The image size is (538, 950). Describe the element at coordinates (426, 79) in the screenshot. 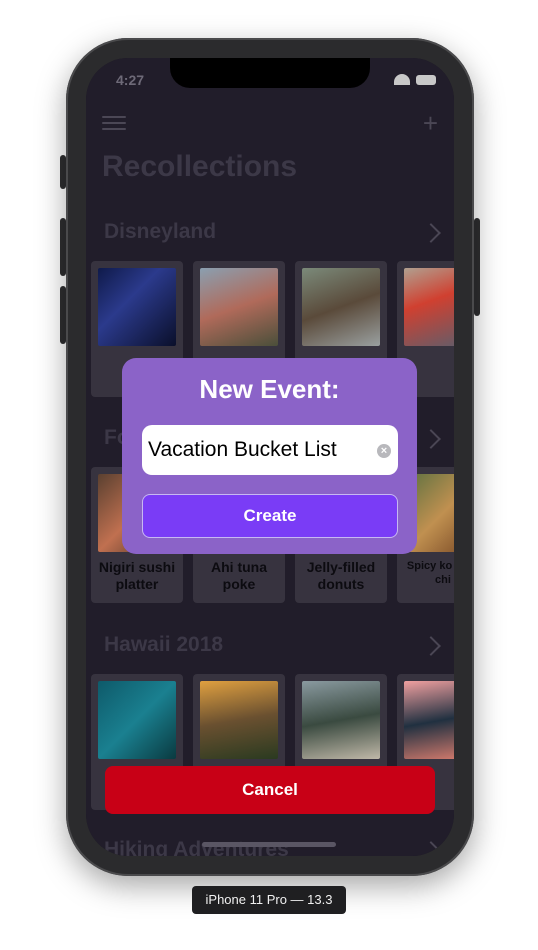

I see `battery-icon` at that location.